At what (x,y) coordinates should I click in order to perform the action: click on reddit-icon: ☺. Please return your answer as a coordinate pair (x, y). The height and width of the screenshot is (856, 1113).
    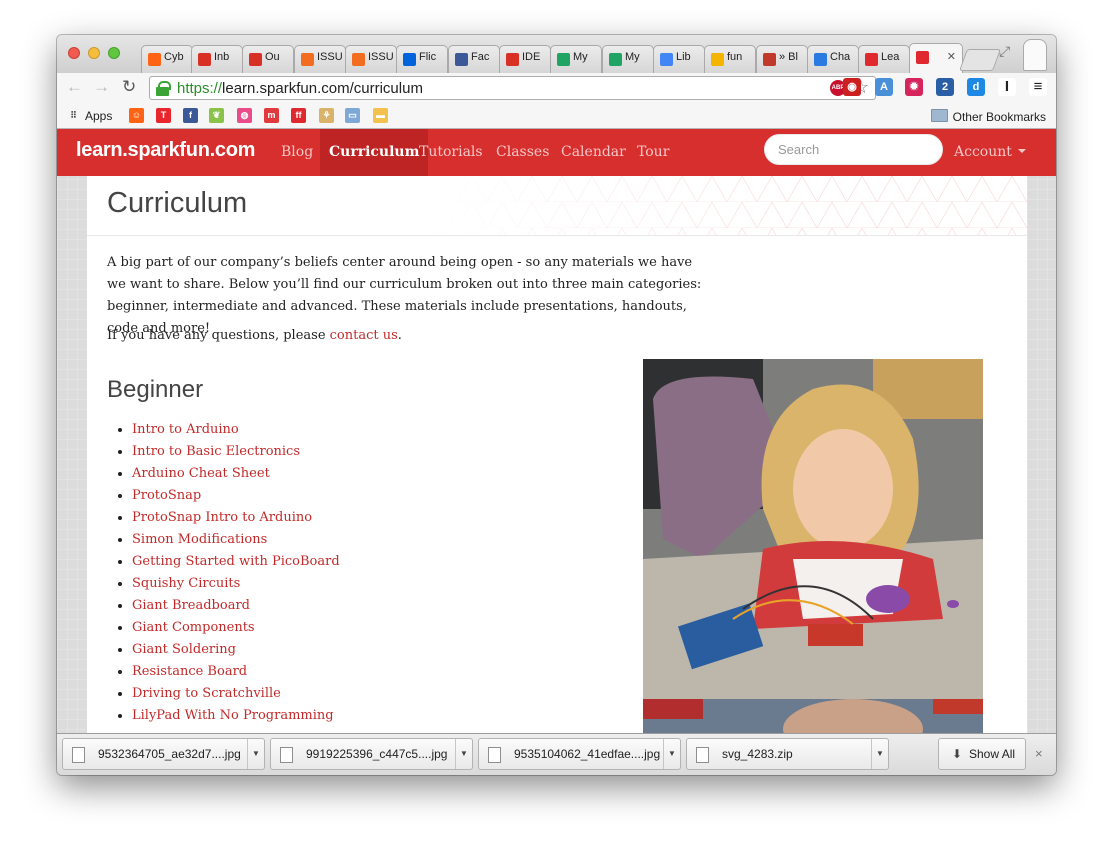
    Looking at the image, I should click on (136, 115).